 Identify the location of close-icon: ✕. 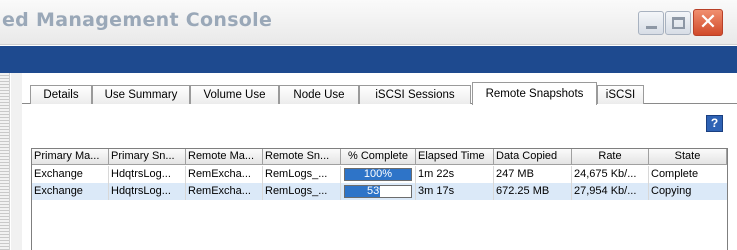
(708, 22).